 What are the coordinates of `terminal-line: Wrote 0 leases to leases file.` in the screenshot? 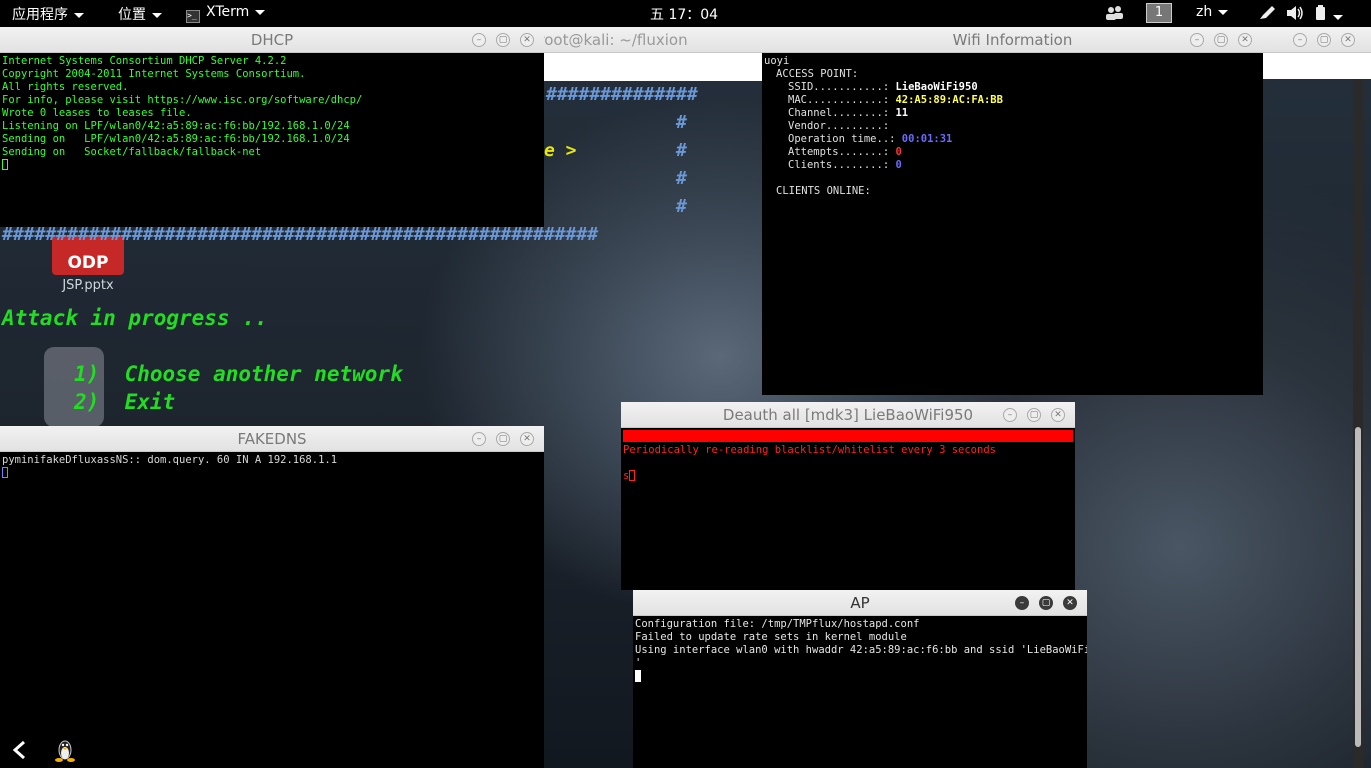 It's located at (97, 113).